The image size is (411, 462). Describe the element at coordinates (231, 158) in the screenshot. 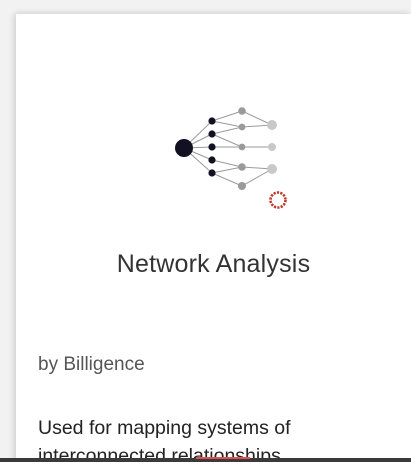

I see `network-graph-icon` at that location.